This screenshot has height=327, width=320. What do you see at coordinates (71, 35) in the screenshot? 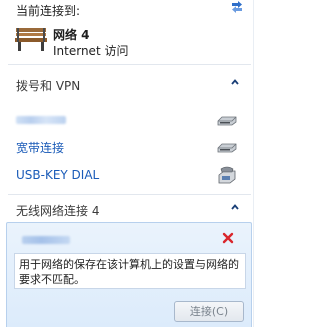
I see `connected-network-name: 网络 4` at bounding box center [71, 35].